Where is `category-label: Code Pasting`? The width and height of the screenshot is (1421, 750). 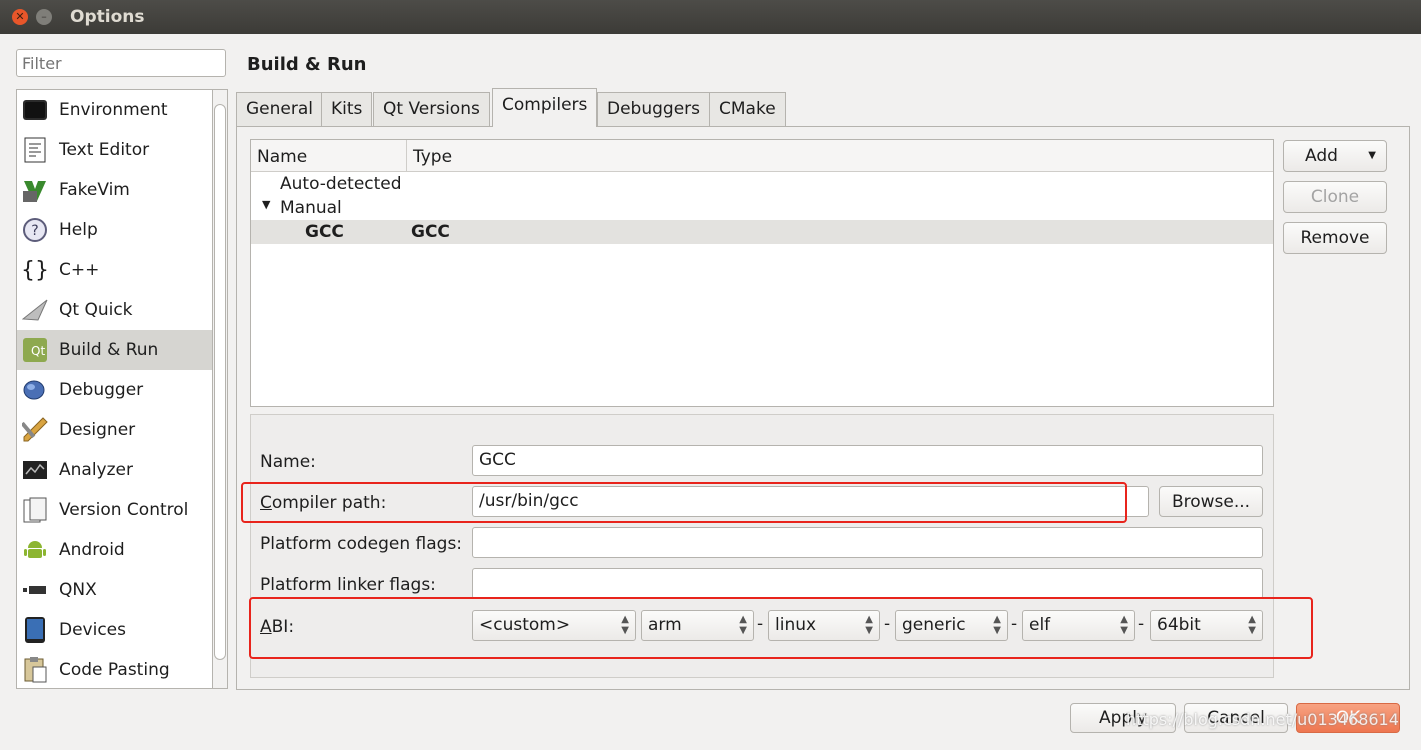
category-label: Code Pasting is located at coordinates (114, 670).